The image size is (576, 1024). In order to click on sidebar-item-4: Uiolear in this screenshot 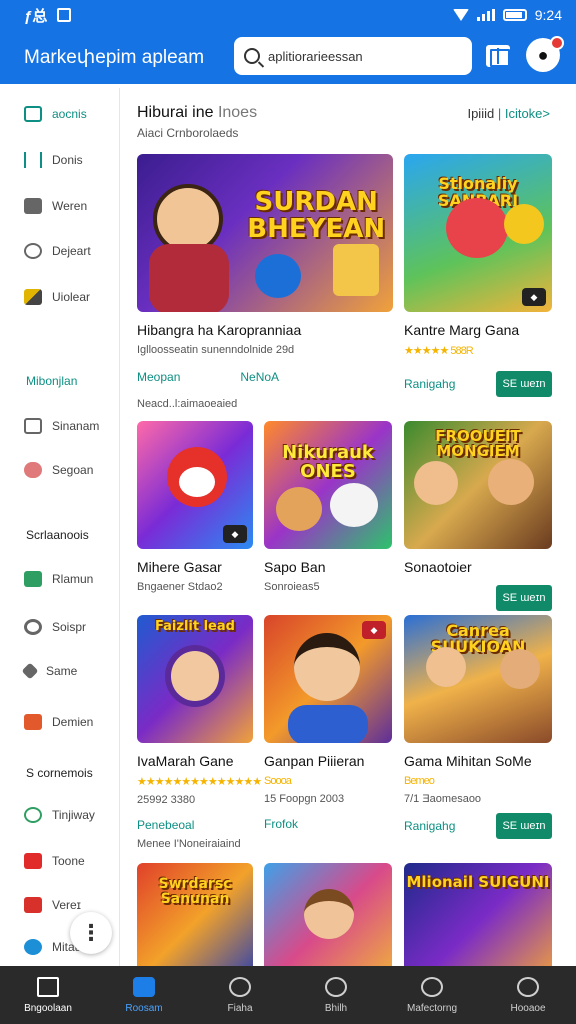, I will do `click(57, 297)`.